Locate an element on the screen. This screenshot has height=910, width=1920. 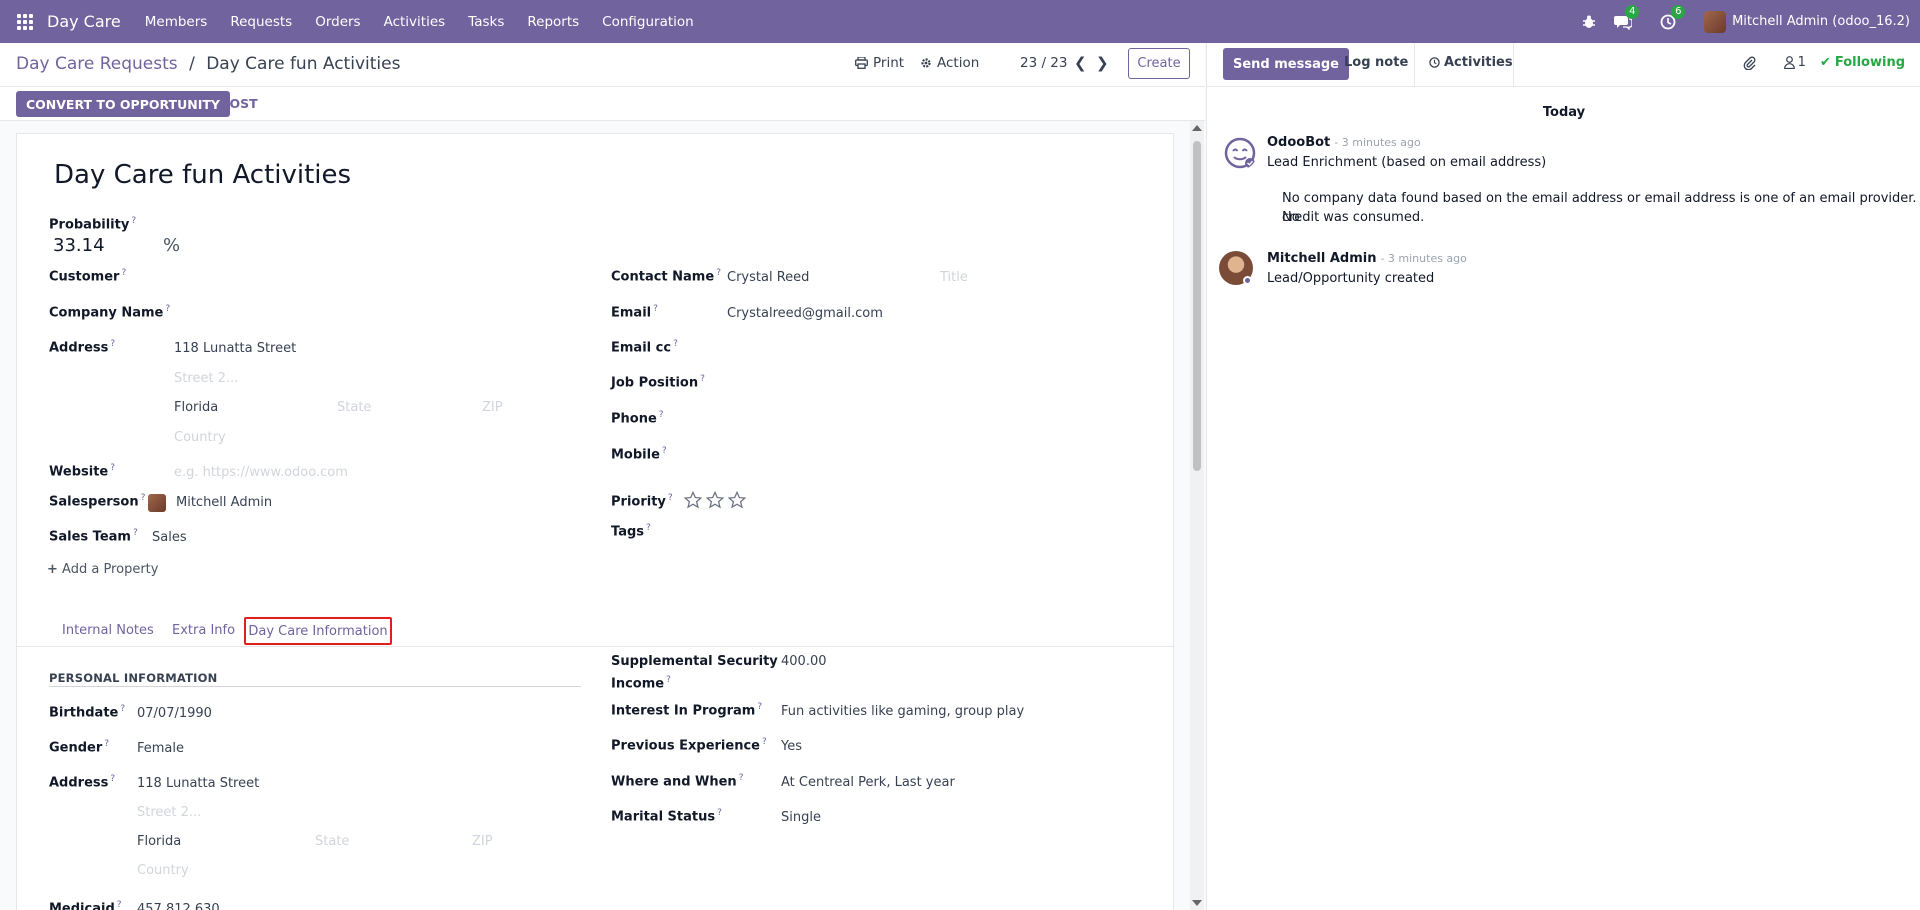
menu-reports: Reports is located at coordinates (553, 22).